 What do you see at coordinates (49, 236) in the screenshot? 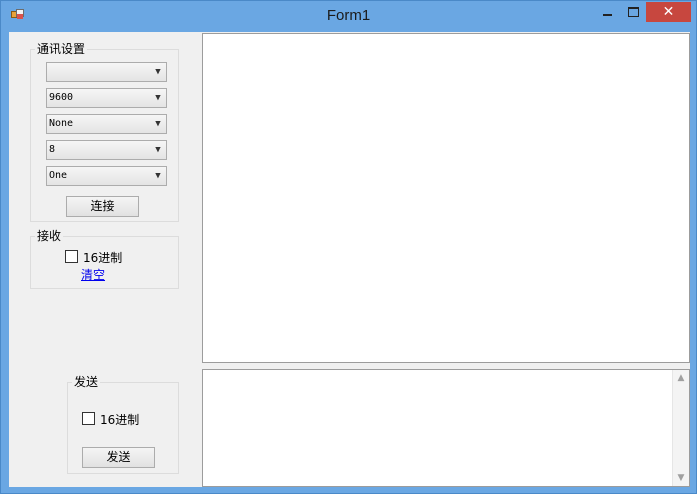
I see `receive-legend: 接收` at bounding box center [49, 236].